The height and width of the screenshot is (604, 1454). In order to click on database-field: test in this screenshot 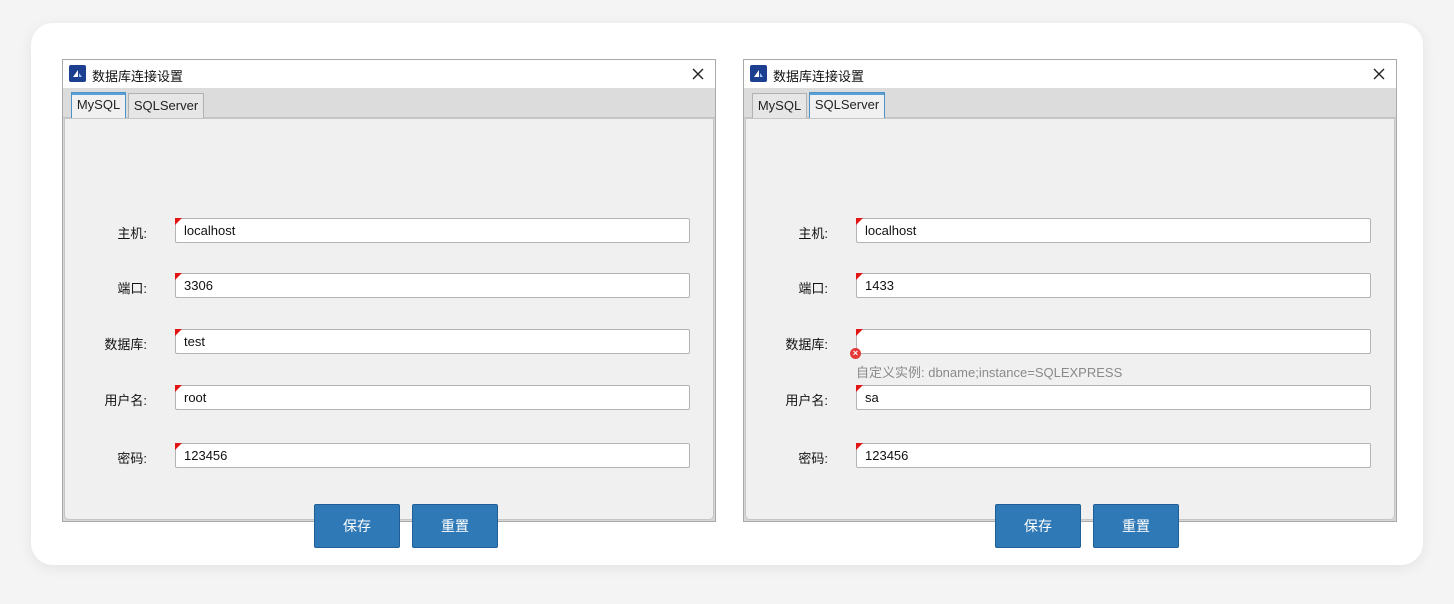, I will do `click(432, 341)`.